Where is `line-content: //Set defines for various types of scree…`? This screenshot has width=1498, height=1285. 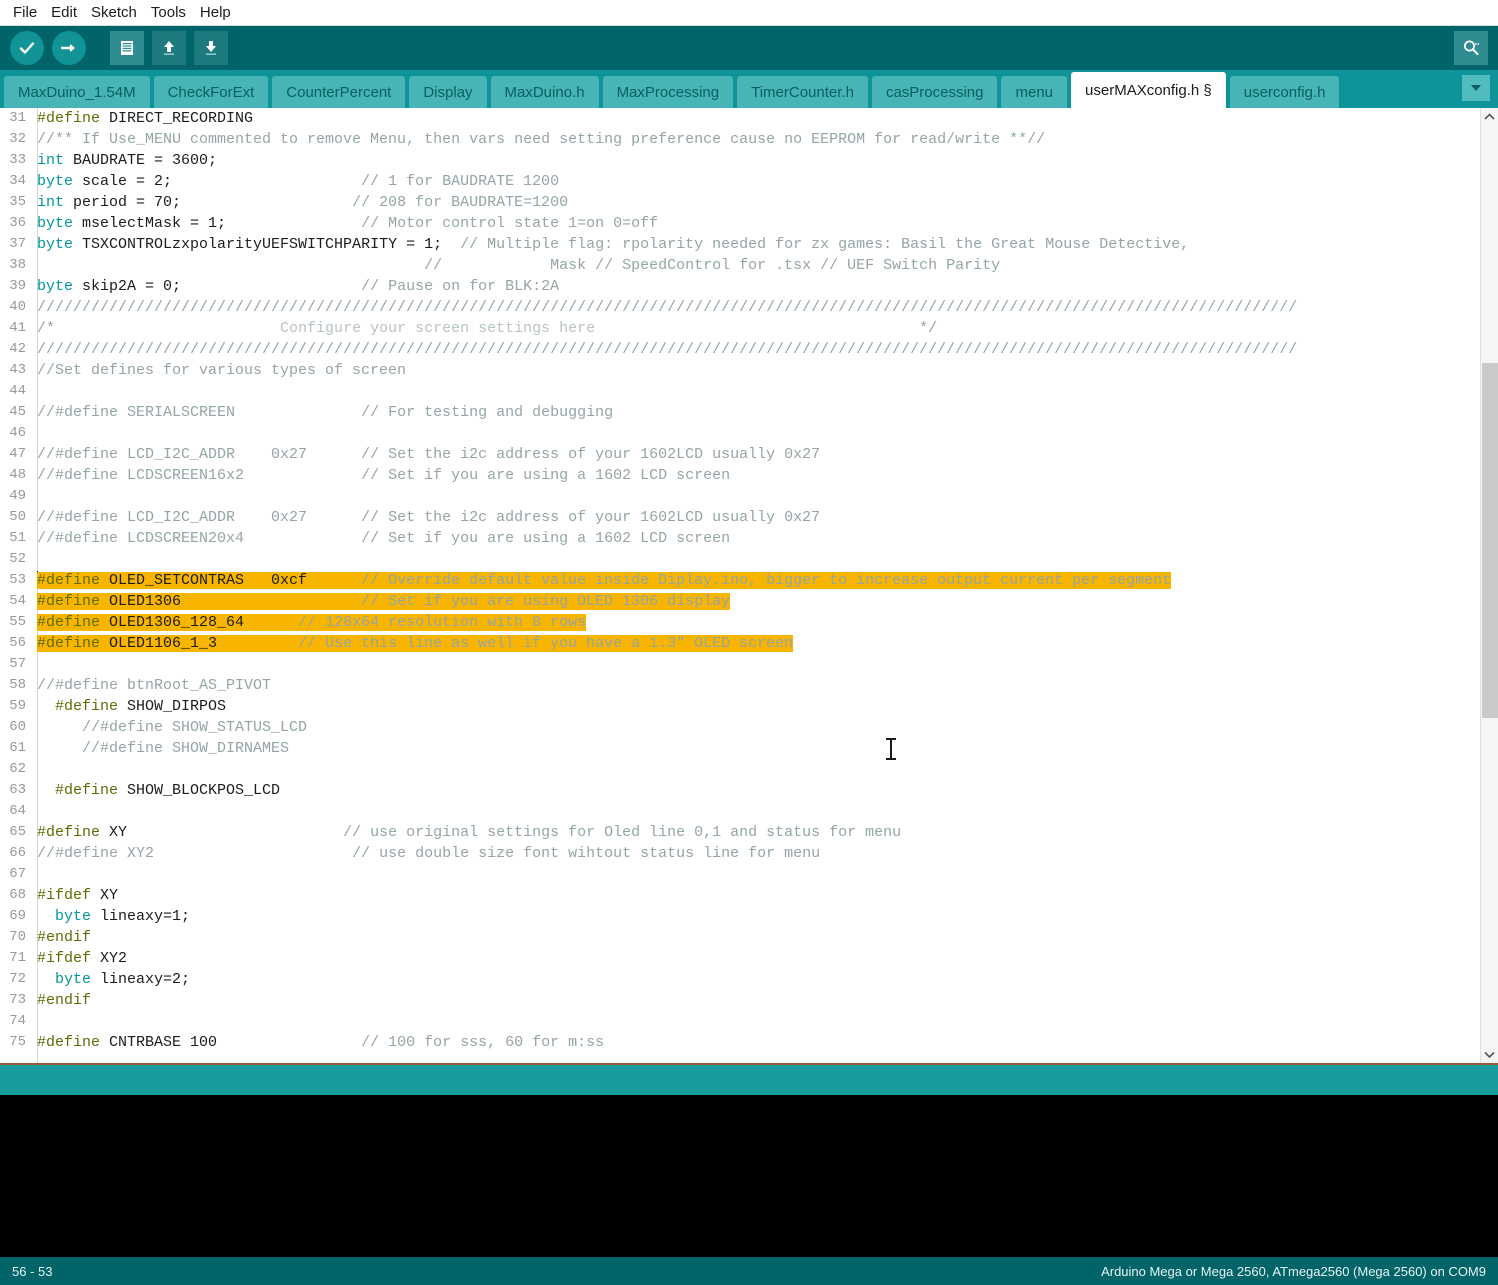 line-content: //Set defines for various types of scree… is located at coordinates (219, 370).